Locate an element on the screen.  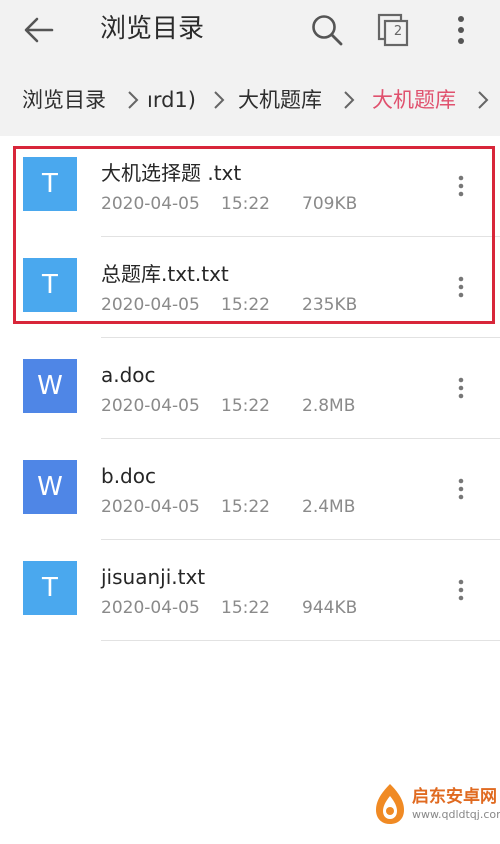
watermark: 启东安卓网 www.qdldtqj.com is located at coordinates (436, 804).